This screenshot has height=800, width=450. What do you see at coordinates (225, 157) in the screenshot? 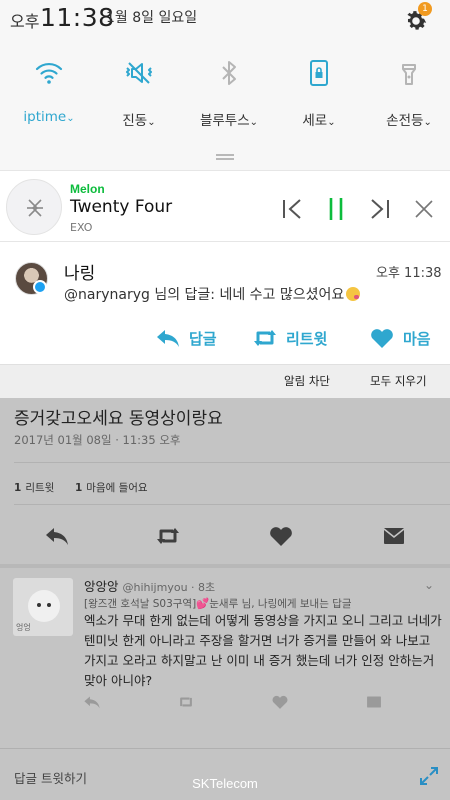
I see `panel-drag-handle` at bounding box center [225, 157].